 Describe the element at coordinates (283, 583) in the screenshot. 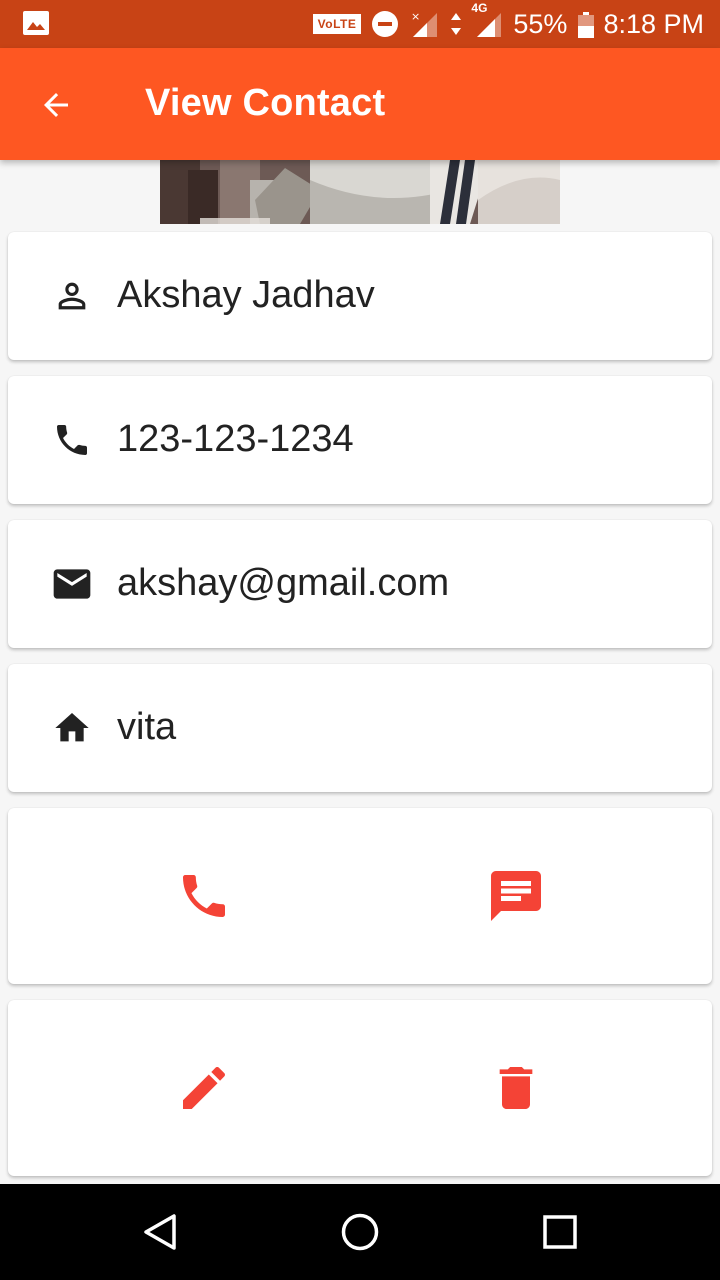

I see `contact-email: akshay@gmail.com` at that location.